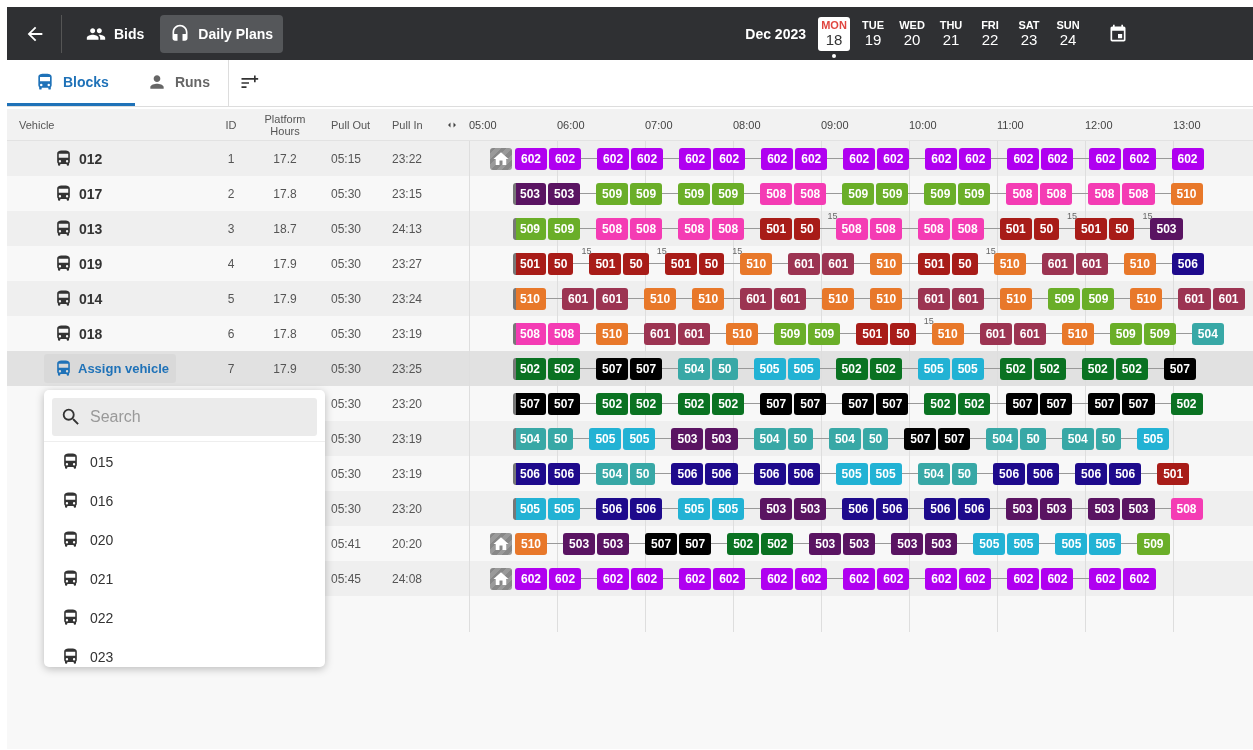  I want to click on table-row: 05:45 24:08 602 602 602 602 602 602 602 602 602 602 602 602 602 602 602 602, so click(788, 578).